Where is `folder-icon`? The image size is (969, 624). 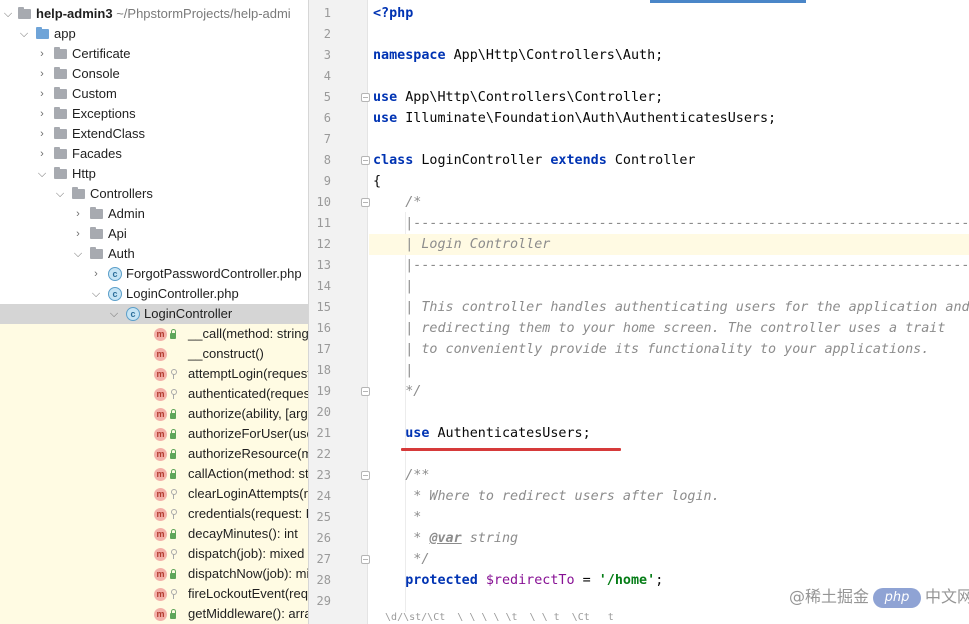
folder-icon is located at coordinates (78, 193).